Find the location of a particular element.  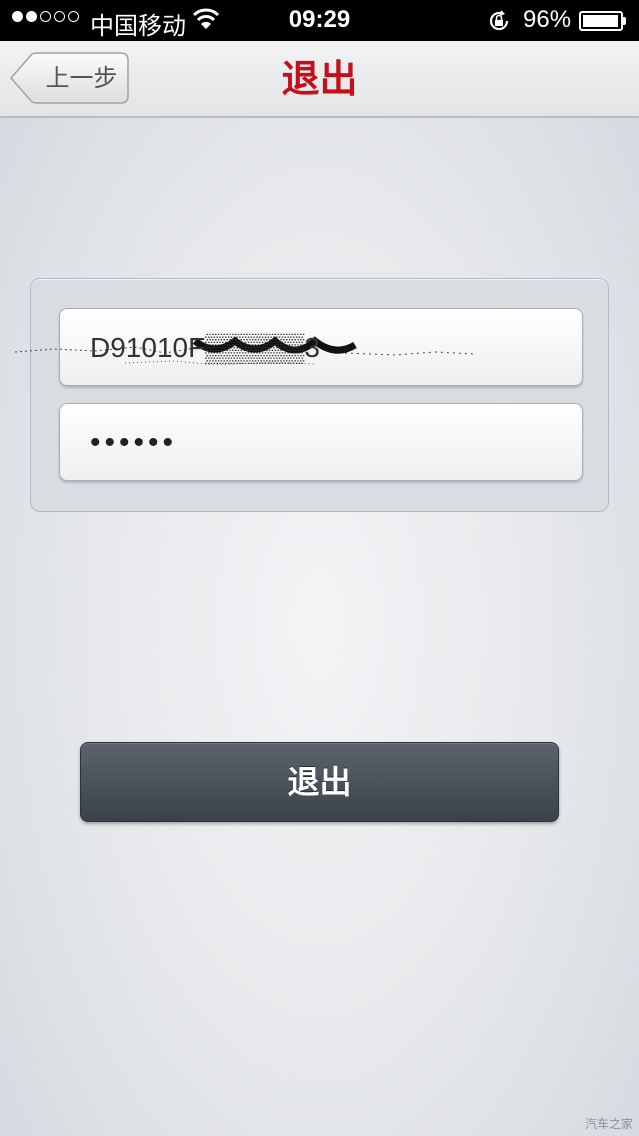

password-field: •••••• is located at coordinates (321, 442).